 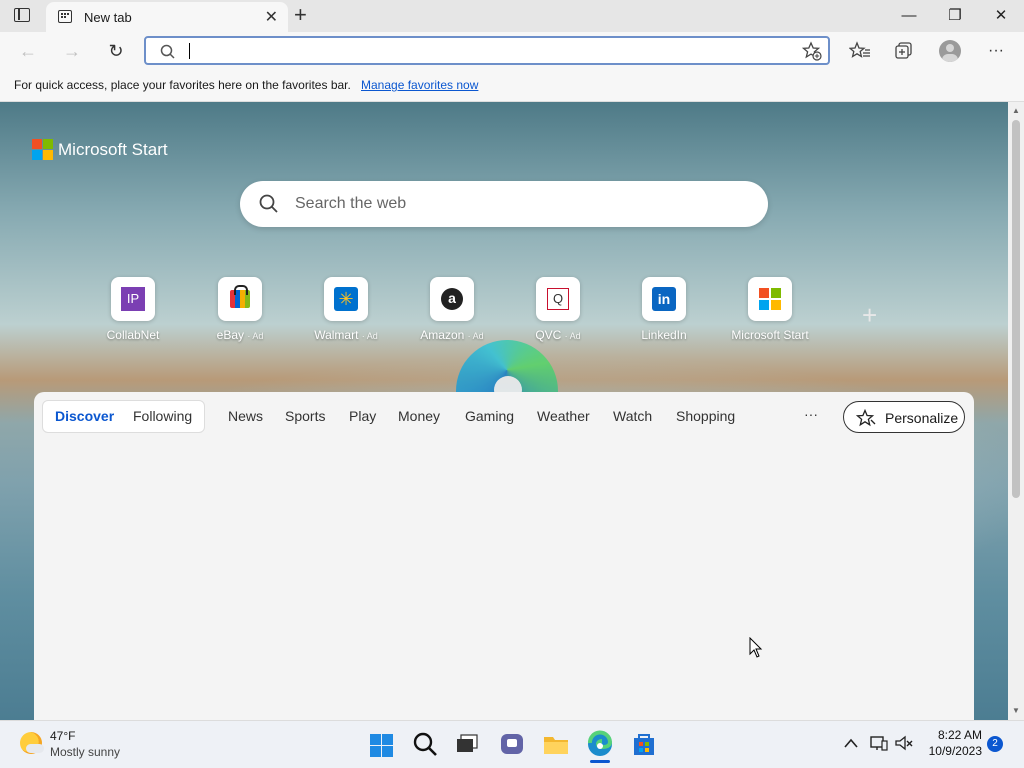 What do you see at coordinates (167, 17) in the screenshot?
I see `tab-new-tab: New tab ✕` at bounding box center [167, 17].